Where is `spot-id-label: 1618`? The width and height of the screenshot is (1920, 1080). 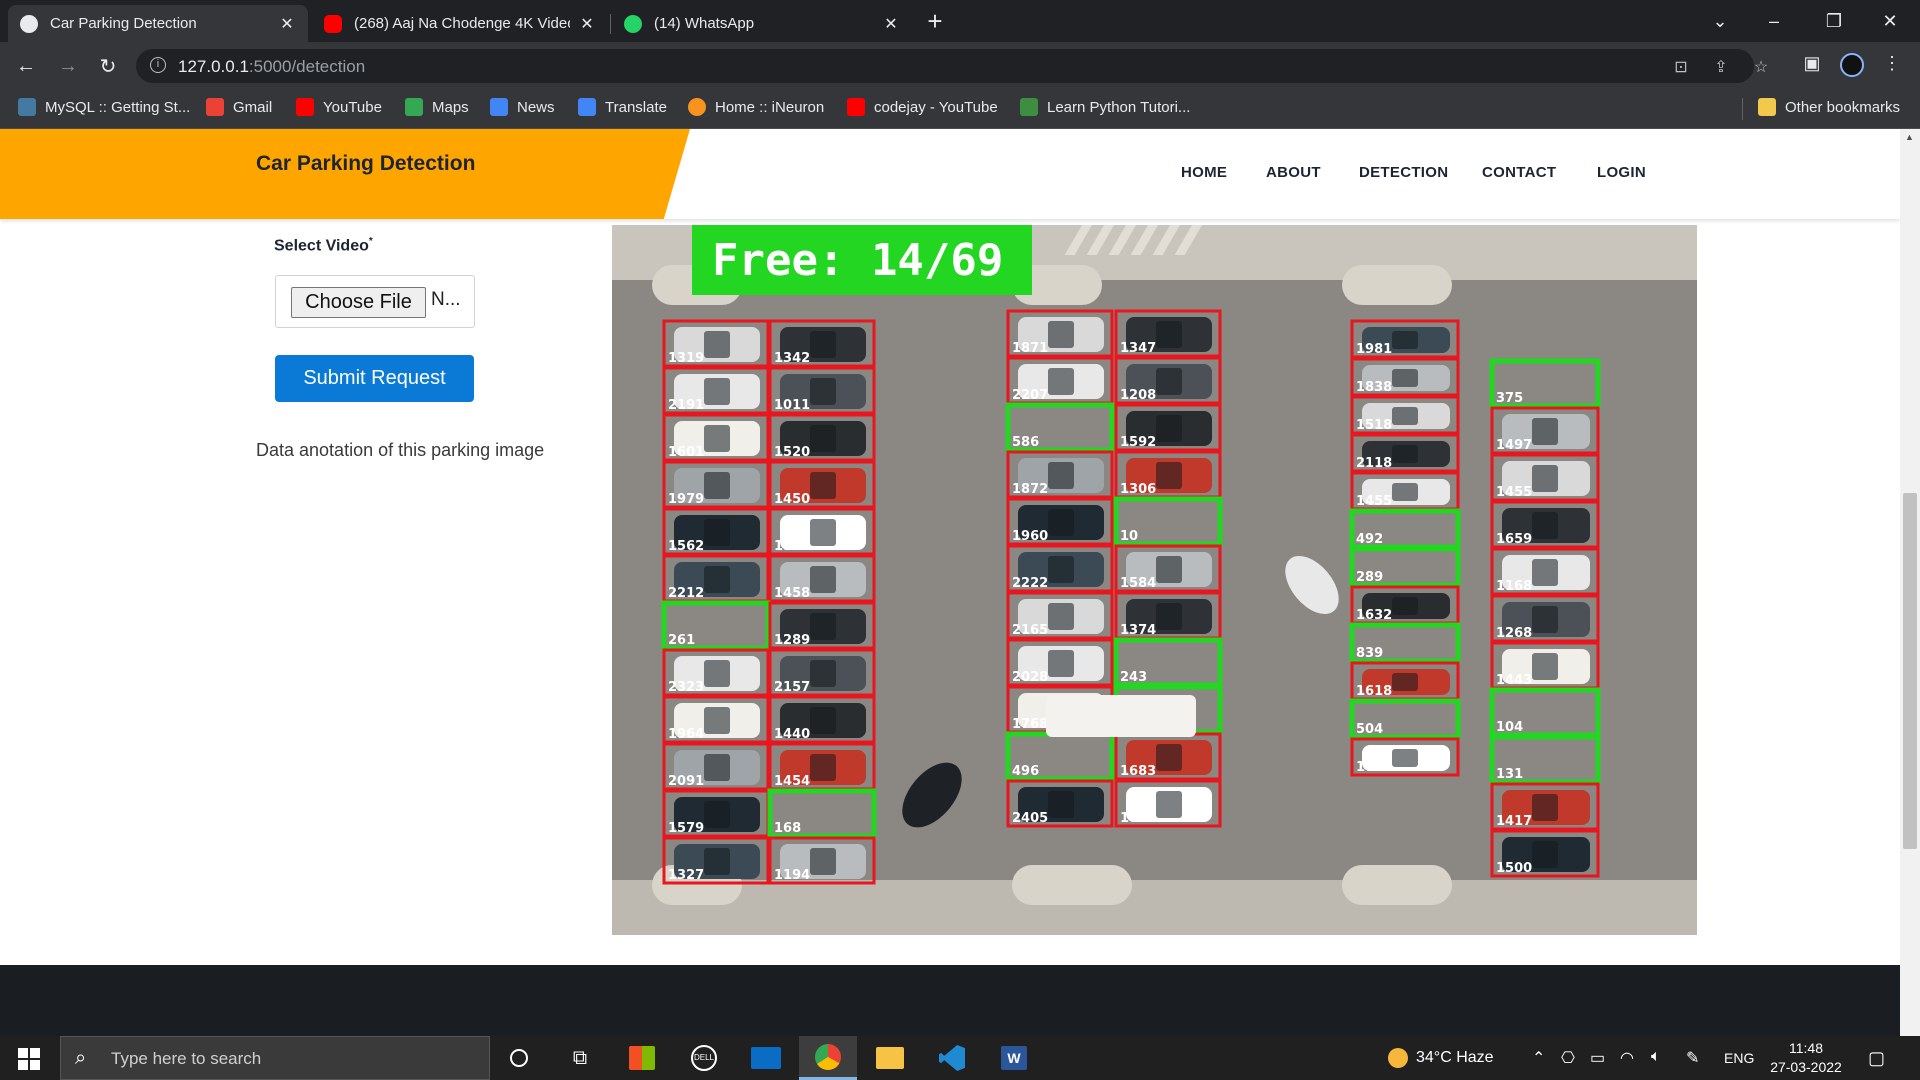 spot-id-label: 1618 is located at coordinates (1374, 691).